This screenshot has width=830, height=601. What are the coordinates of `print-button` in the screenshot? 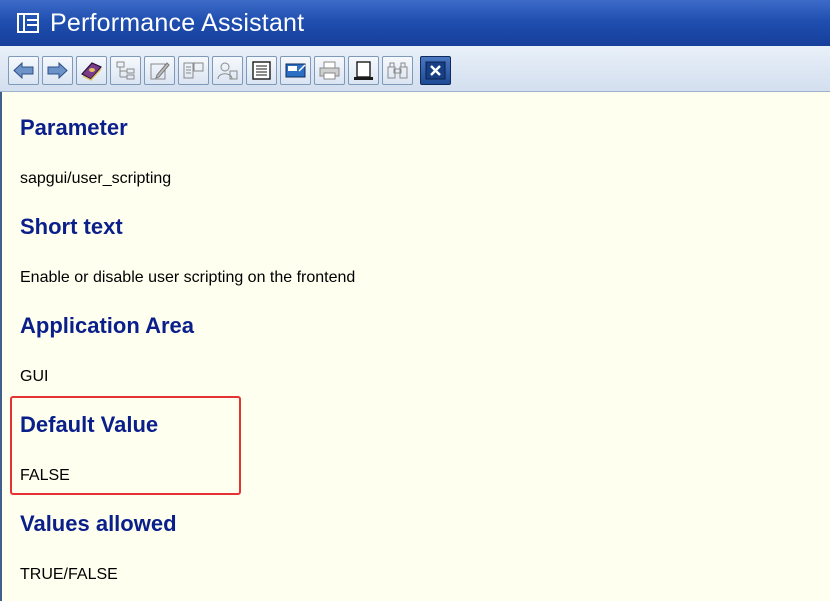 It's located at (329, 70).